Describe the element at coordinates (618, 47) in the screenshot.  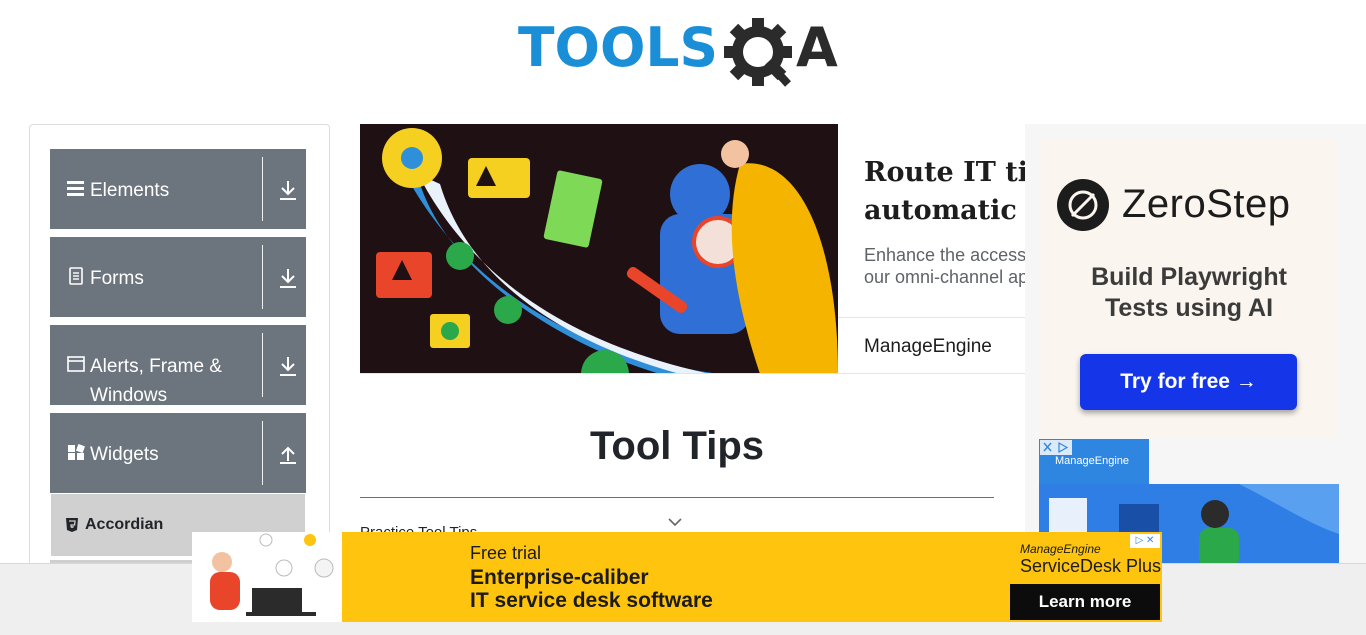
I see `svg-text: TOOLS` at that location.